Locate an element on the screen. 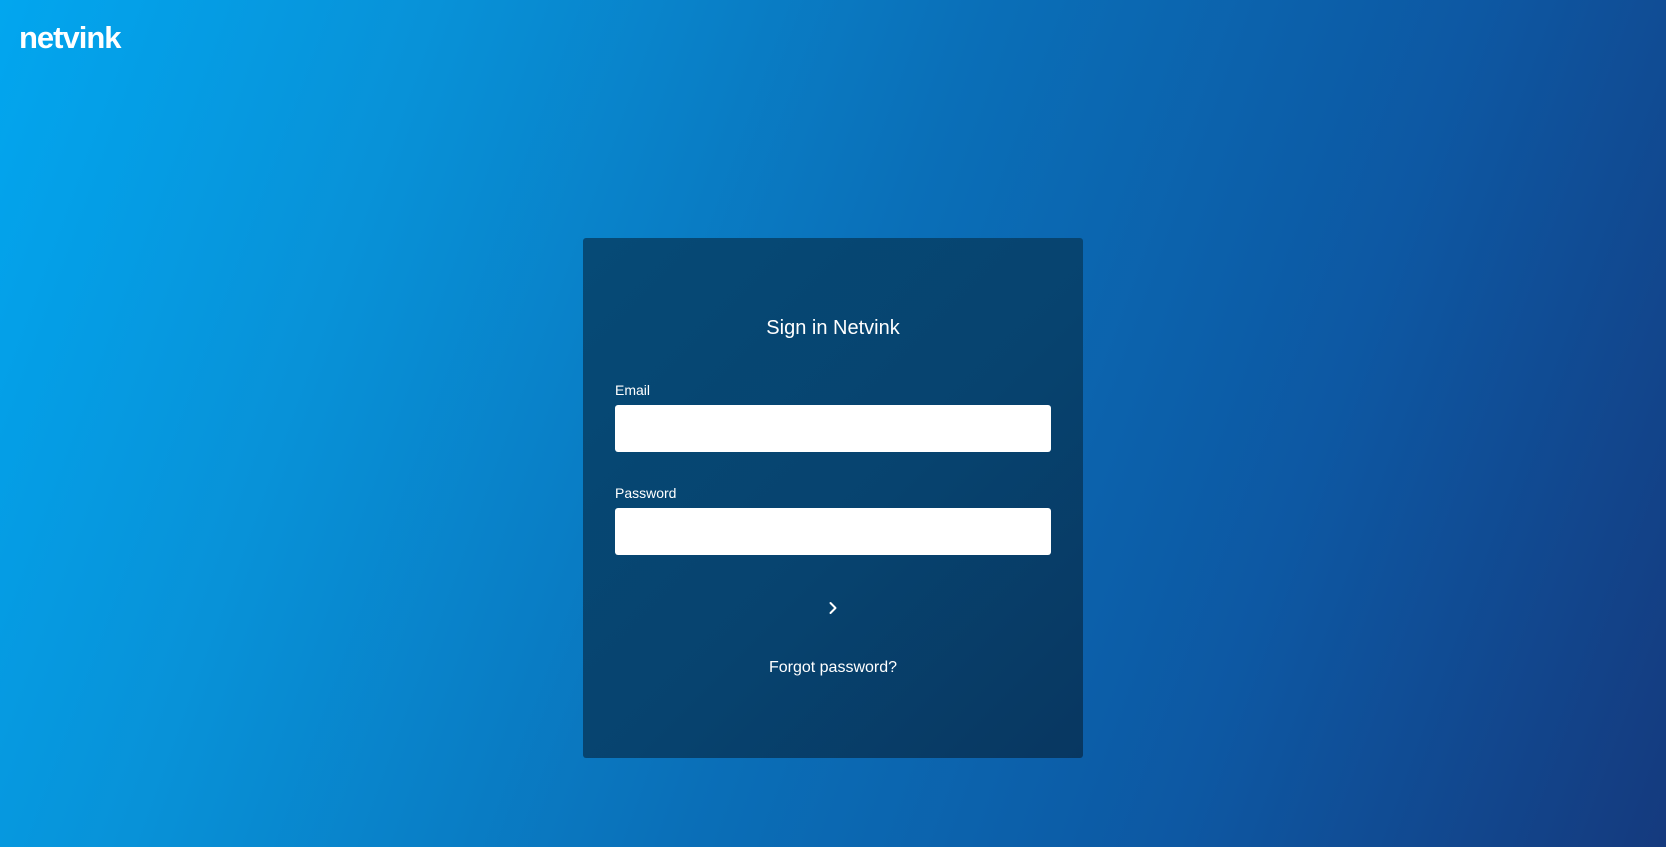 This screenshot has height=847, width=1666. email-label: Email is located at coordinates (633, 390).